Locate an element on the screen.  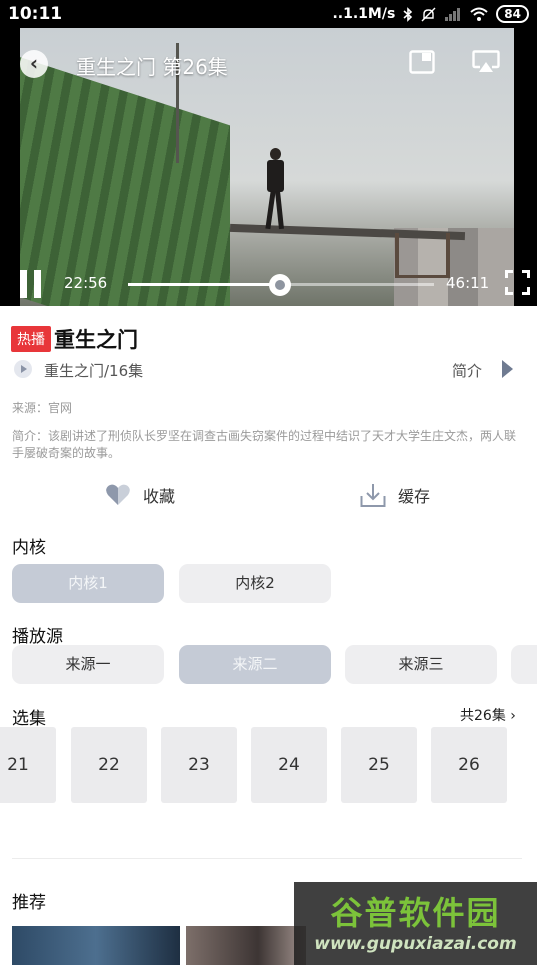
fullscreen-icon is located at coordinates (517, 282).